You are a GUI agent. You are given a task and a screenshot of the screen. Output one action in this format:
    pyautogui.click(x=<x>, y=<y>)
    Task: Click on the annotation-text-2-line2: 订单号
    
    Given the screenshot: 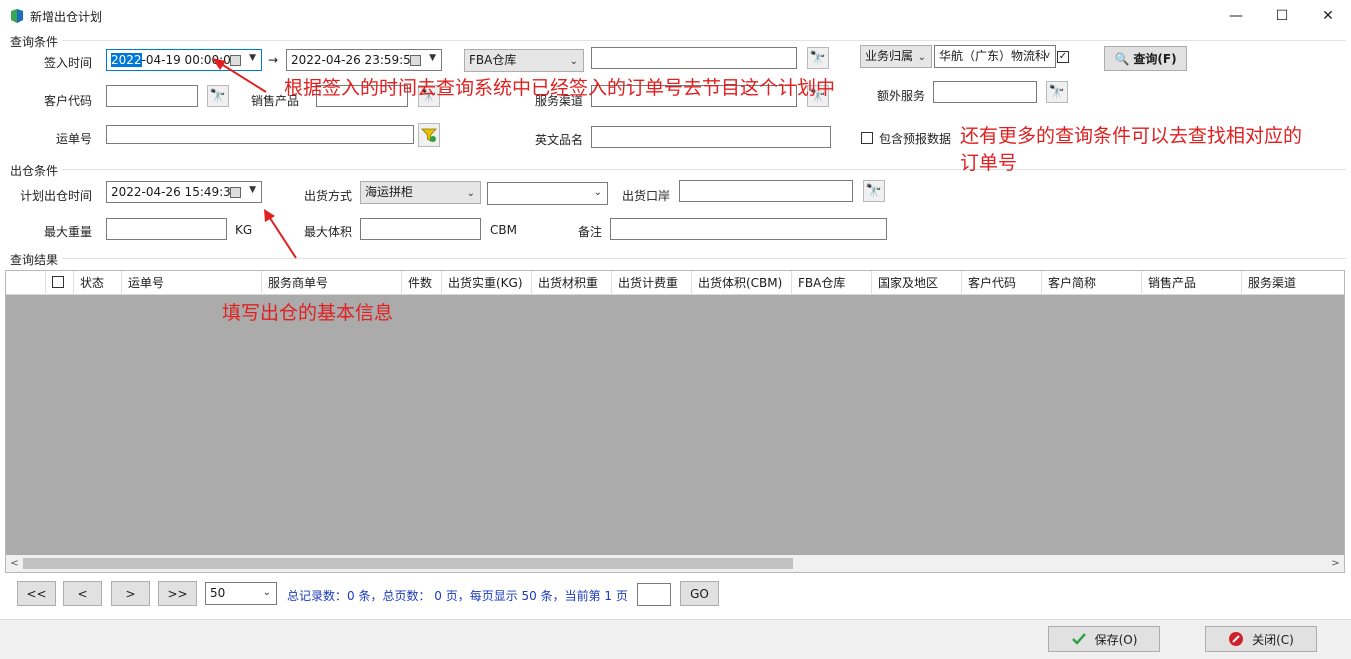 What is the action you would take?
    pyautogui.click(x=989, y=163)
    